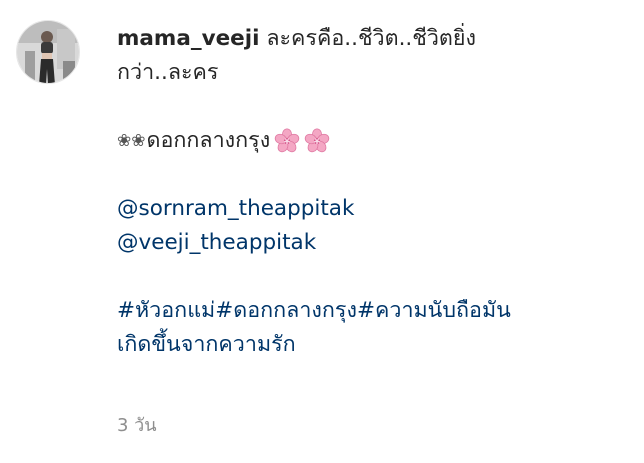 The height and width of the screenshot is (463, 644). I want to click on title-text: ดอกกลางกรุง, so click(208, 140).